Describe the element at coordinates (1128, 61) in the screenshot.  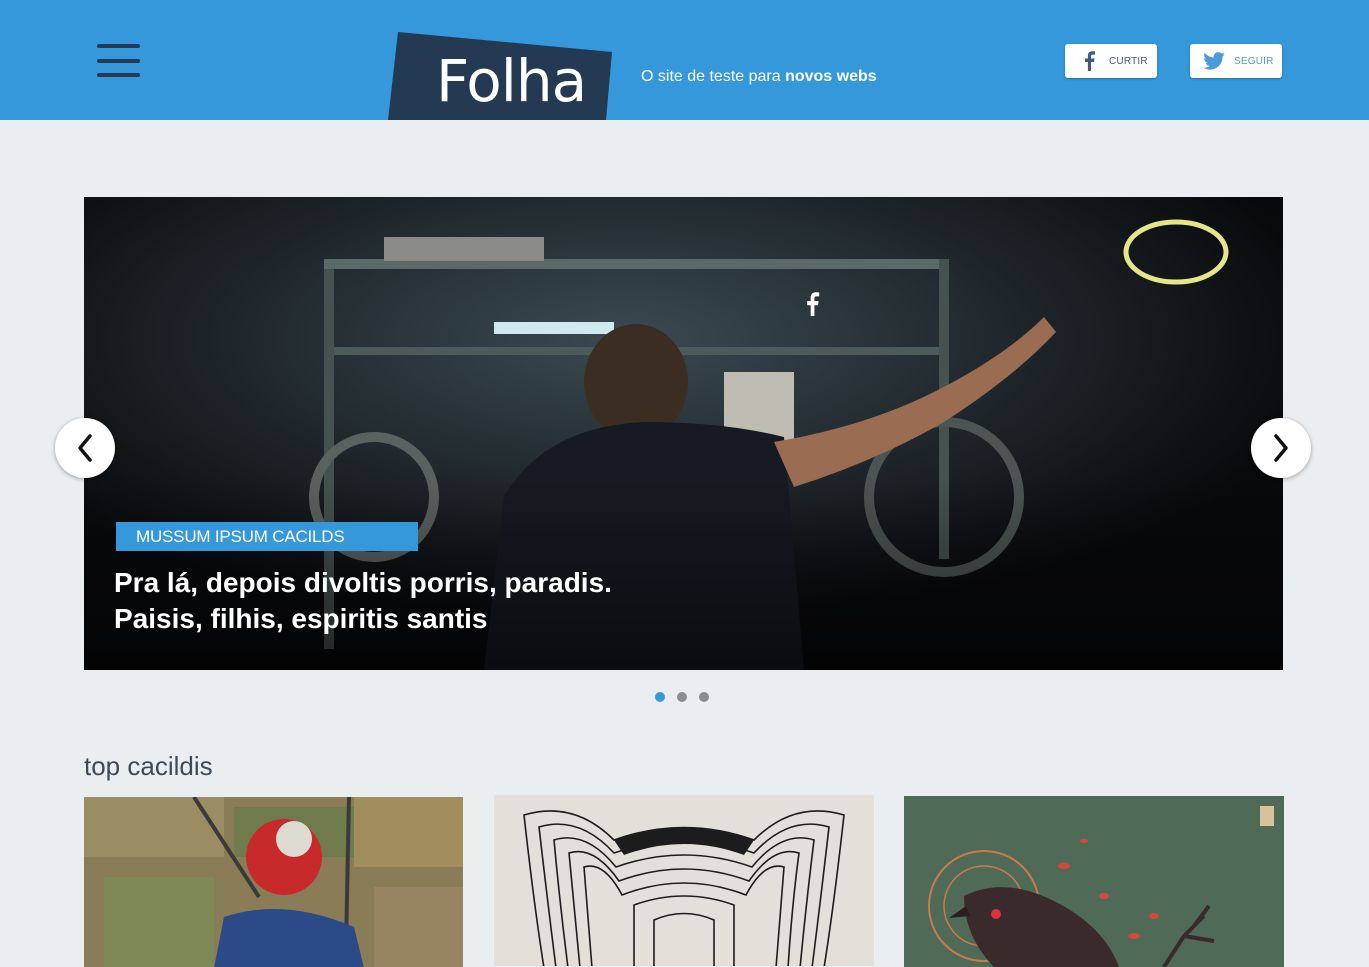
I see `facebook-button-label: CURTIR` at that location.